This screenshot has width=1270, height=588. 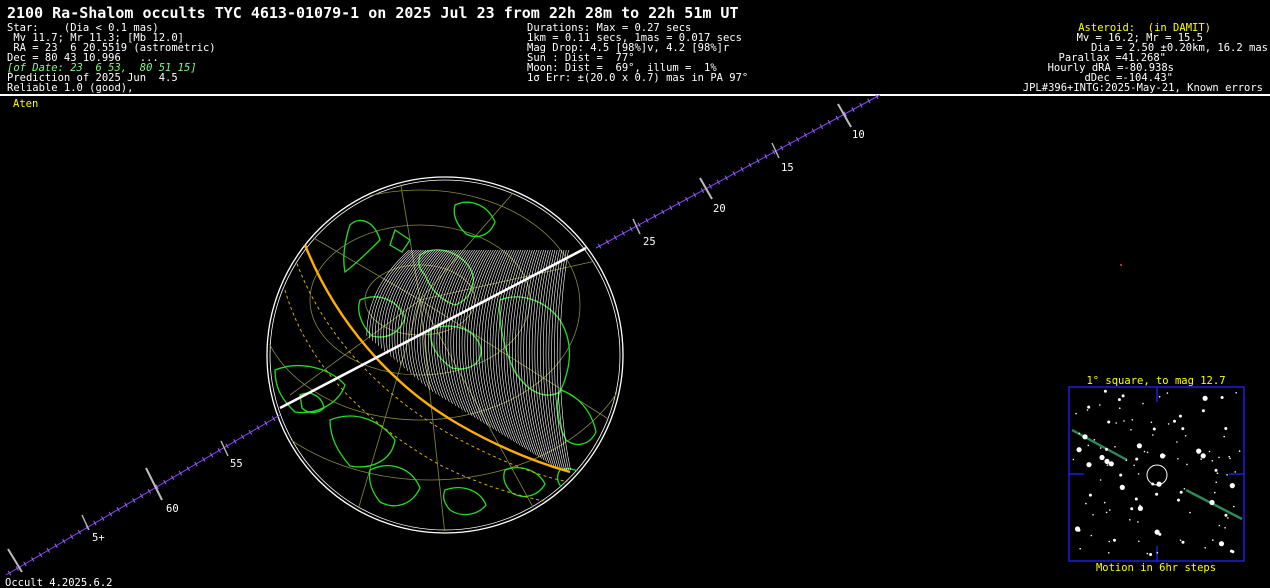 What do you see at coordinates (719, 209) in the screenshot?
I see `tick-label: 20` at bounding box center [719, 209].